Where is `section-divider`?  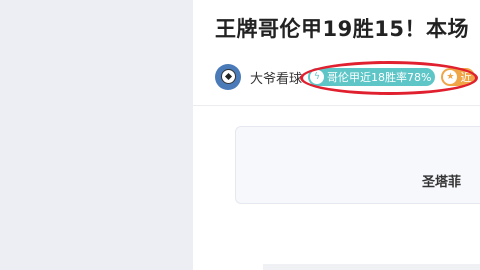 section-divider is located at coordinates (336, 105).